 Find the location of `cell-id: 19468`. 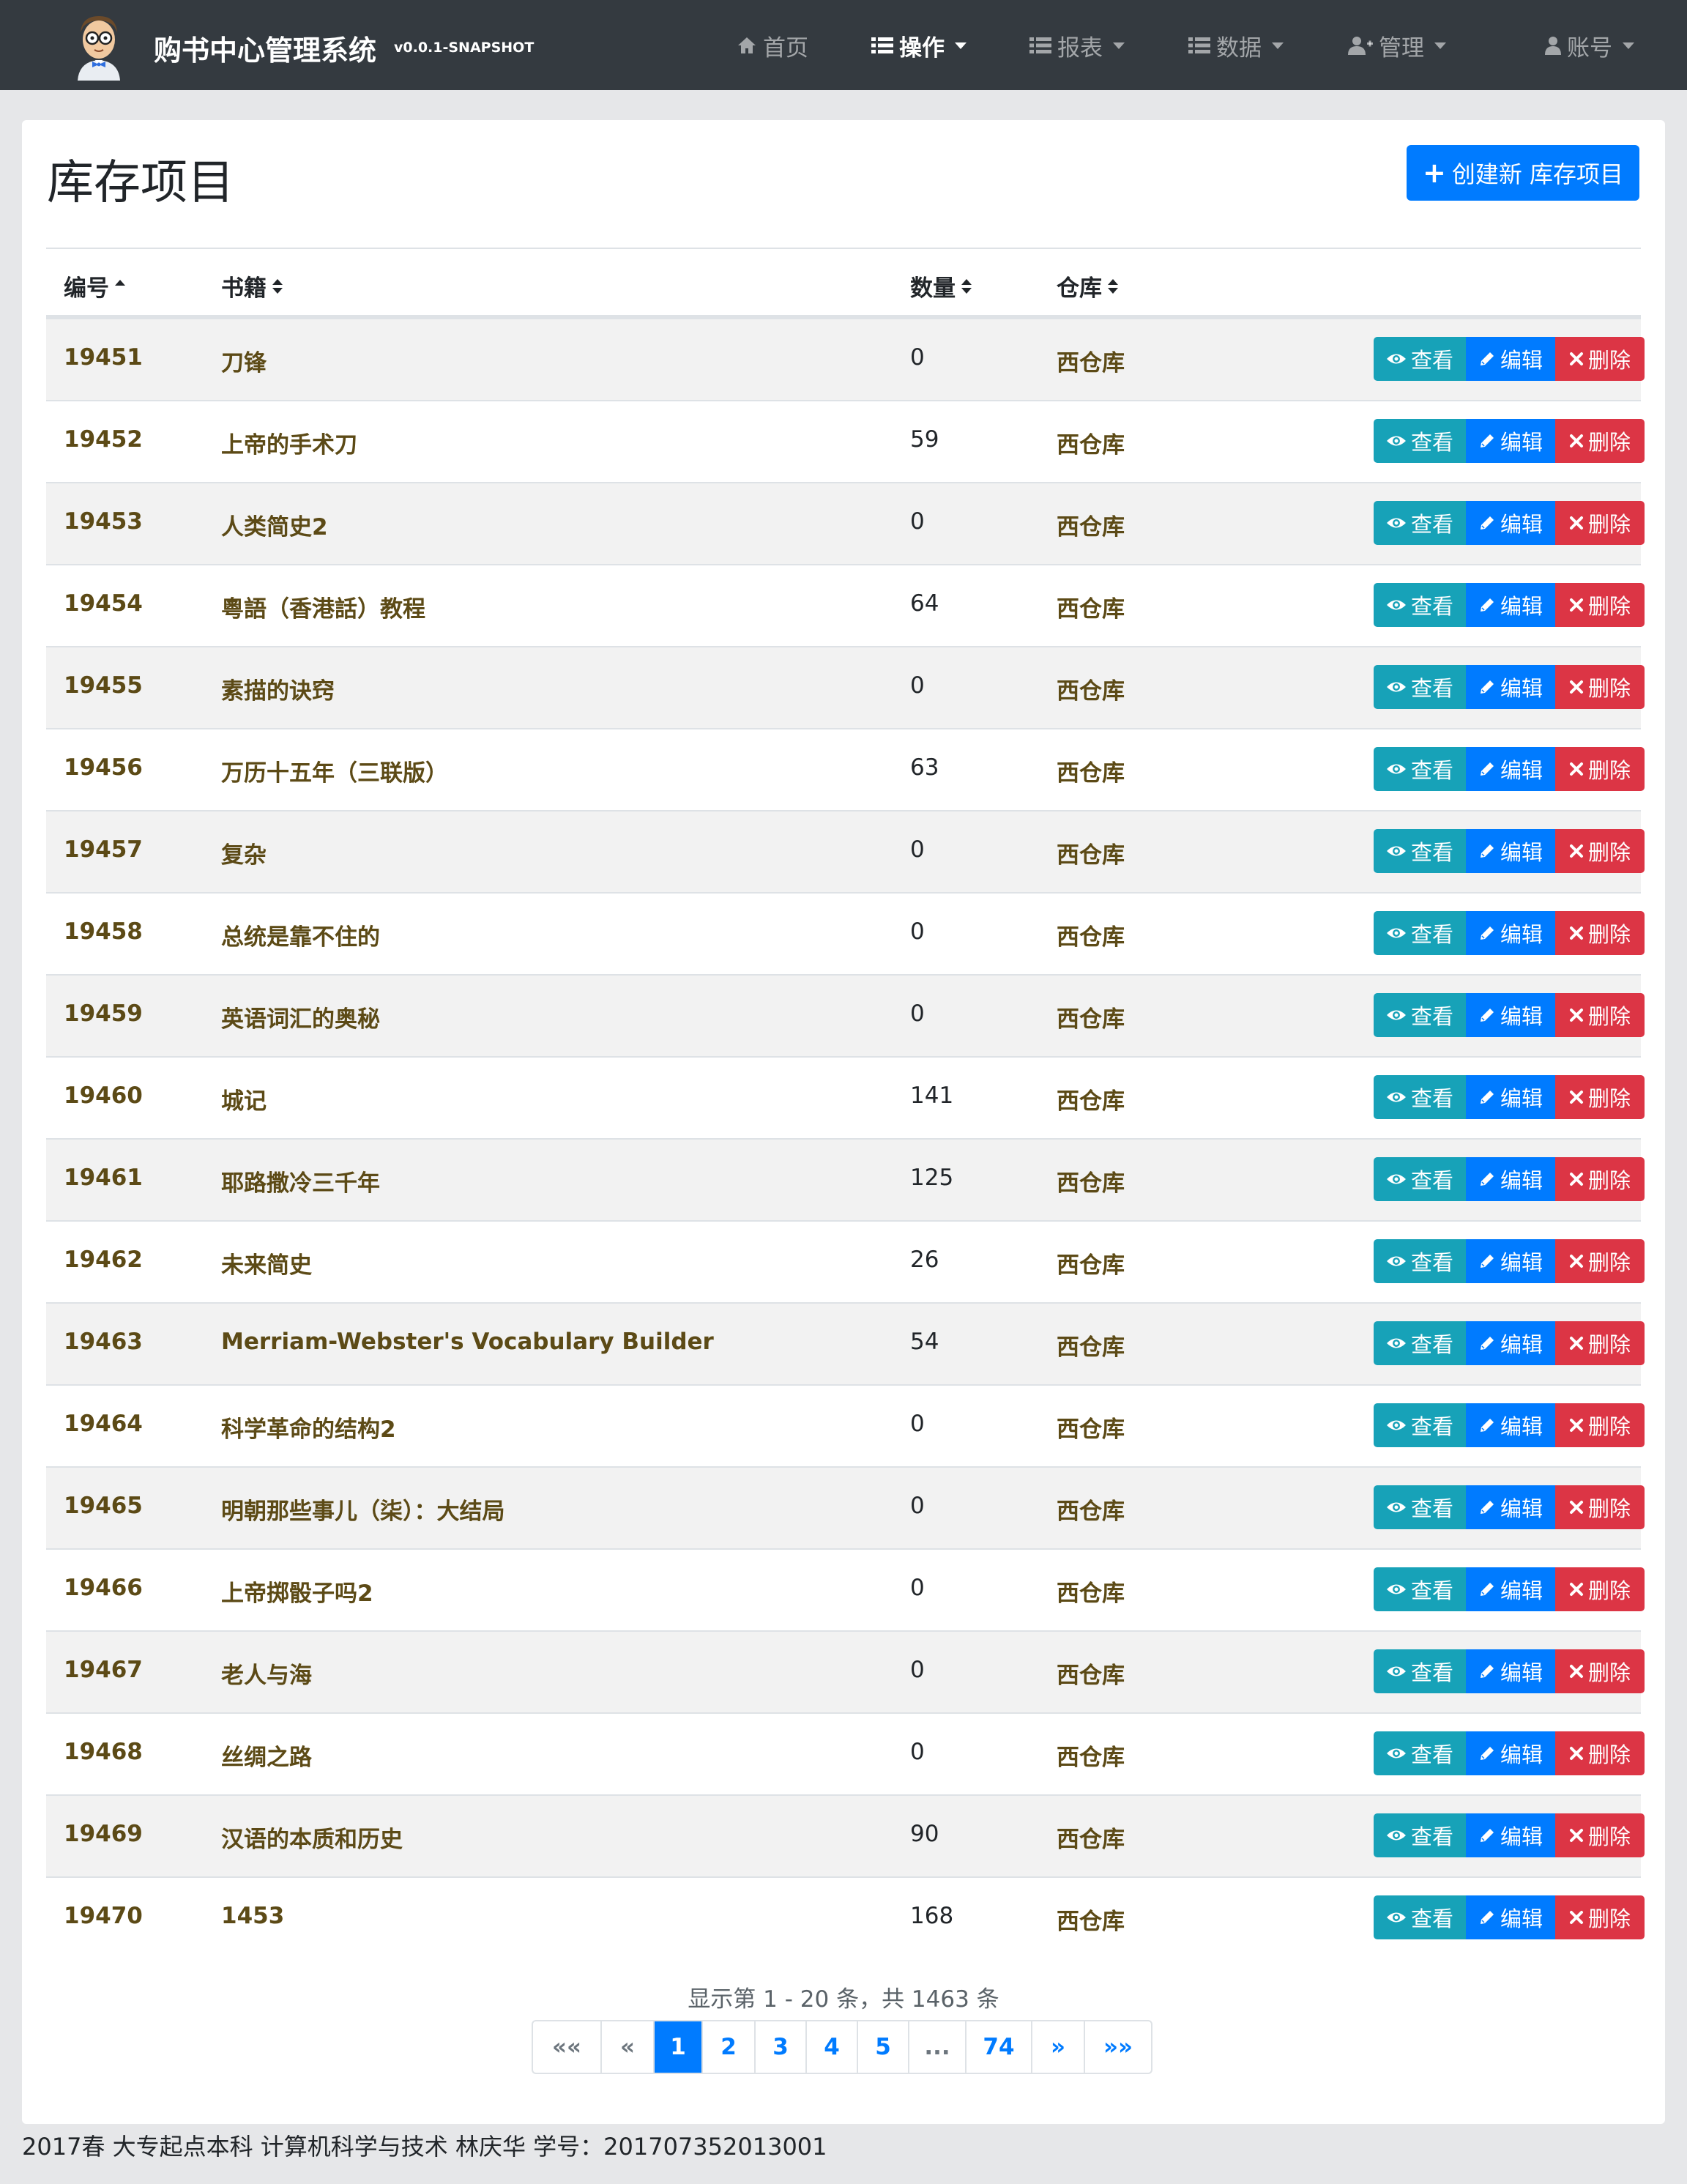

cell-id: 19468 is located at coordinates (104, 1752).